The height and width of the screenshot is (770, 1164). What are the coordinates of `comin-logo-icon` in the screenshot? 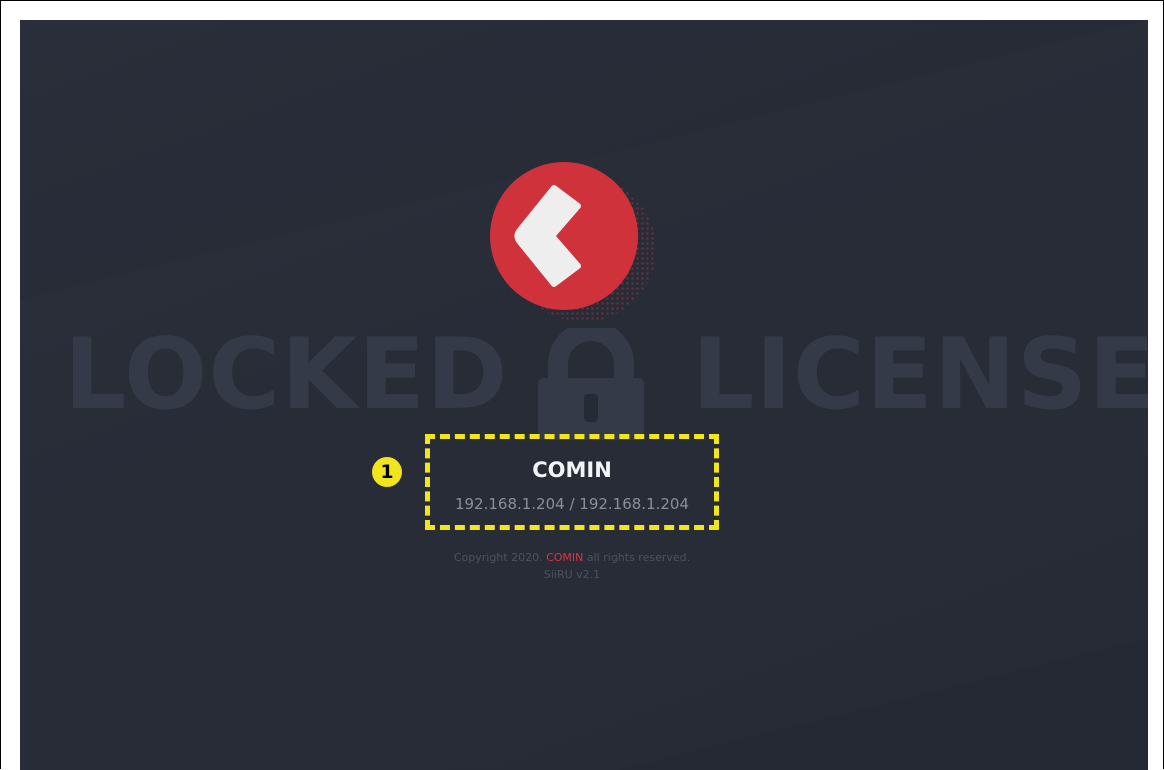 It's located at (564, 236).